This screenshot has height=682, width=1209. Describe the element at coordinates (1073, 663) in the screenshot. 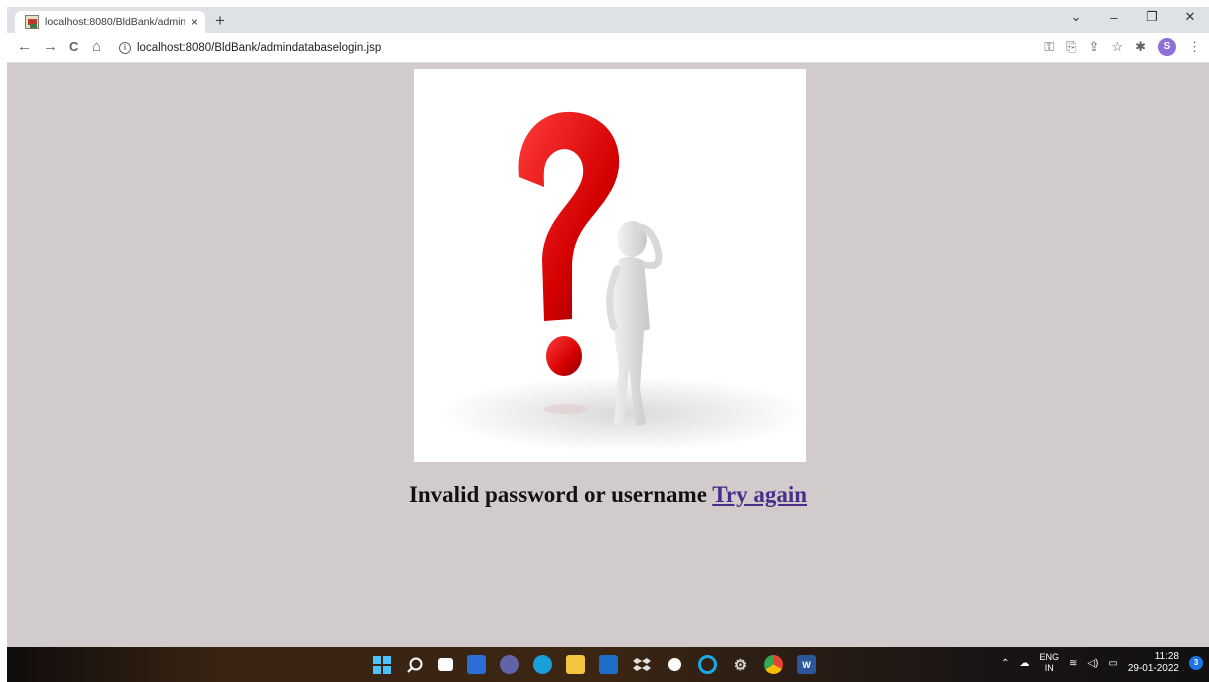

I see `wifi-icon: ≋` at that location.